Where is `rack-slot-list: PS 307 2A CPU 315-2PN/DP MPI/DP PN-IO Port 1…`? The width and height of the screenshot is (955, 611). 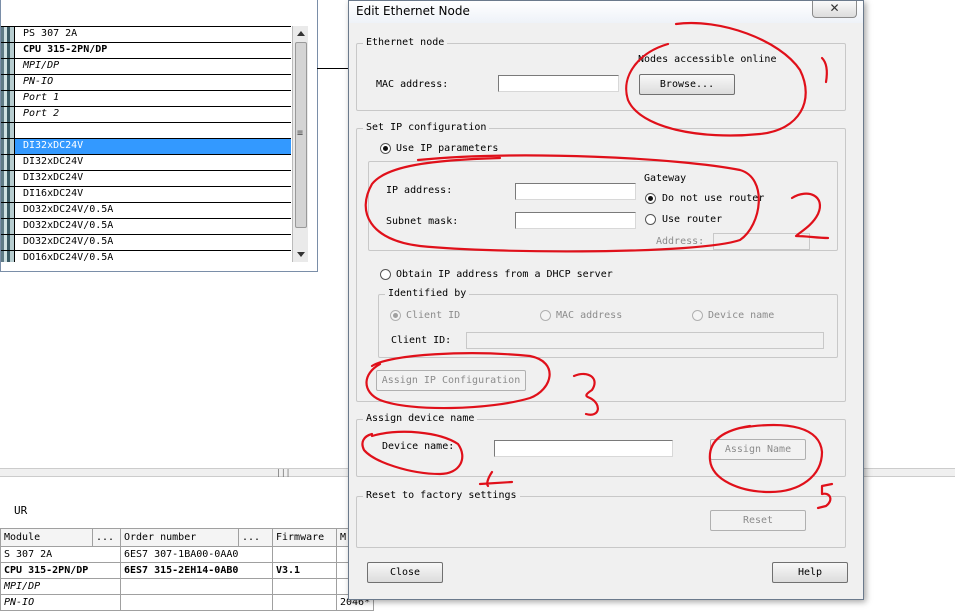 rack-slot-list: PS 307 2A CPU 315-2PN/DP MPI/DP PN-IO Port 1… is located at coordinates (146, 144).